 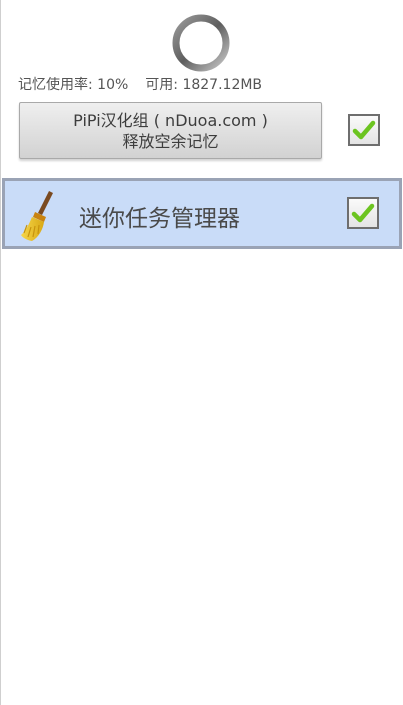 What do you see at coordinates (0, 352) in the screenshot?
I see `left-edge-divider` at bounding box center [0, 352].